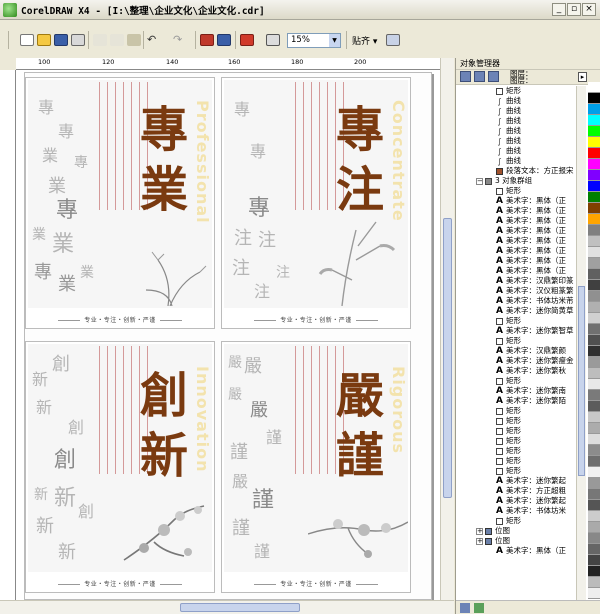 Image resolution: width=600 pixels, height=614 pixels. I want to click on tree-item-text: A 美术字：书体坊米, so click(522, 511).